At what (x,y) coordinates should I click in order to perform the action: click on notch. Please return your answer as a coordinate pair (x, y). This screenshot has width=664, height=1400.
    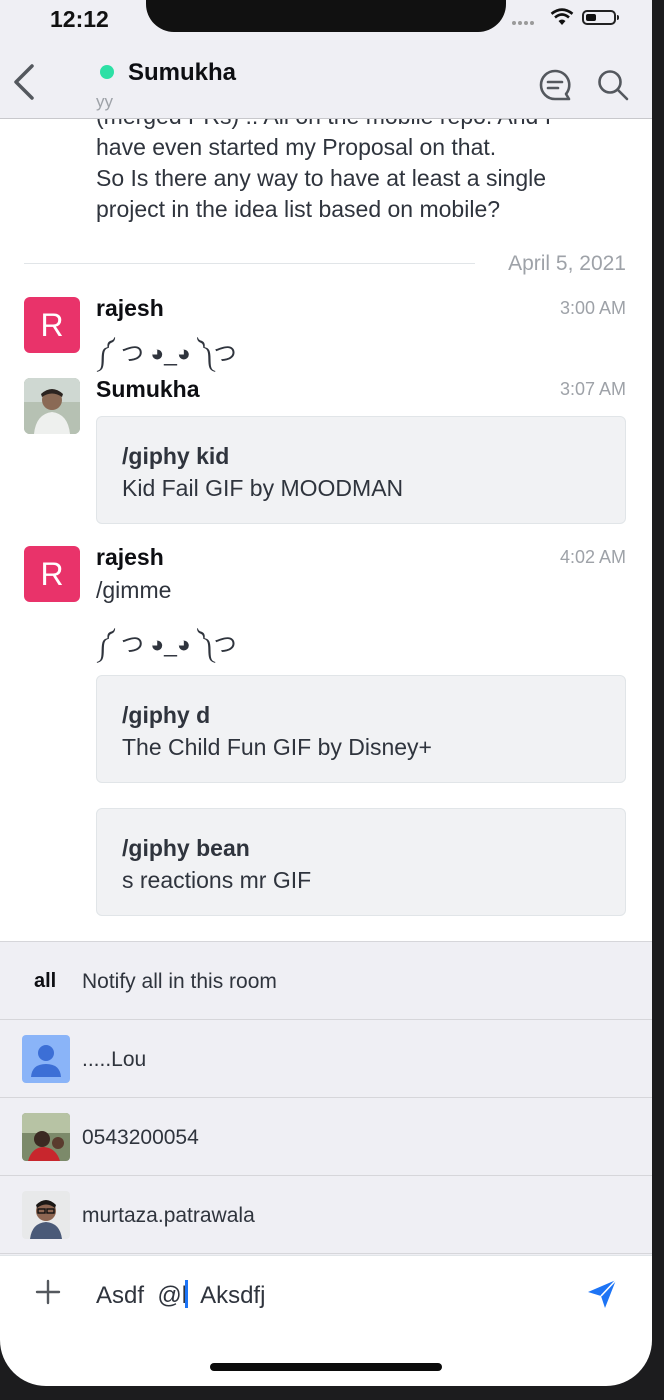
    Looking at the image, I should click on (326, 16).